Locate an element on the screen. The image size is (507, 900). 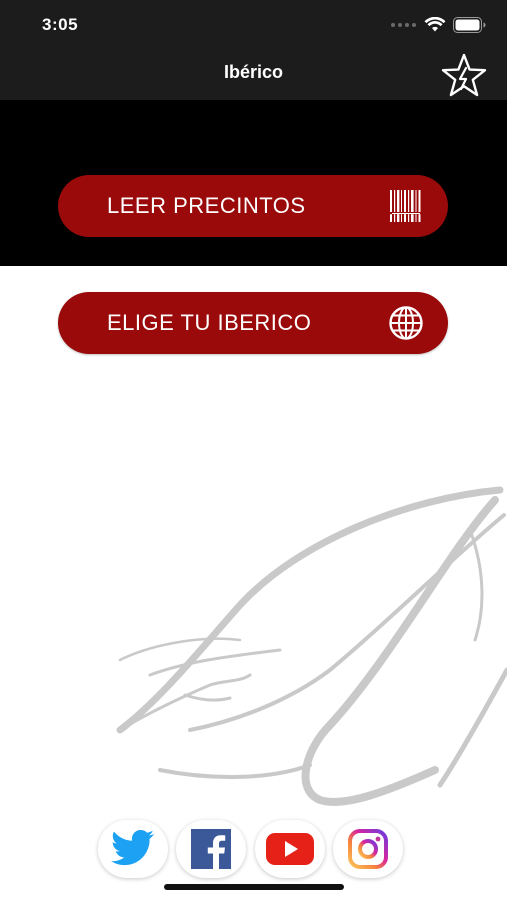
barcode-icon is located at coordinates (406, 206).